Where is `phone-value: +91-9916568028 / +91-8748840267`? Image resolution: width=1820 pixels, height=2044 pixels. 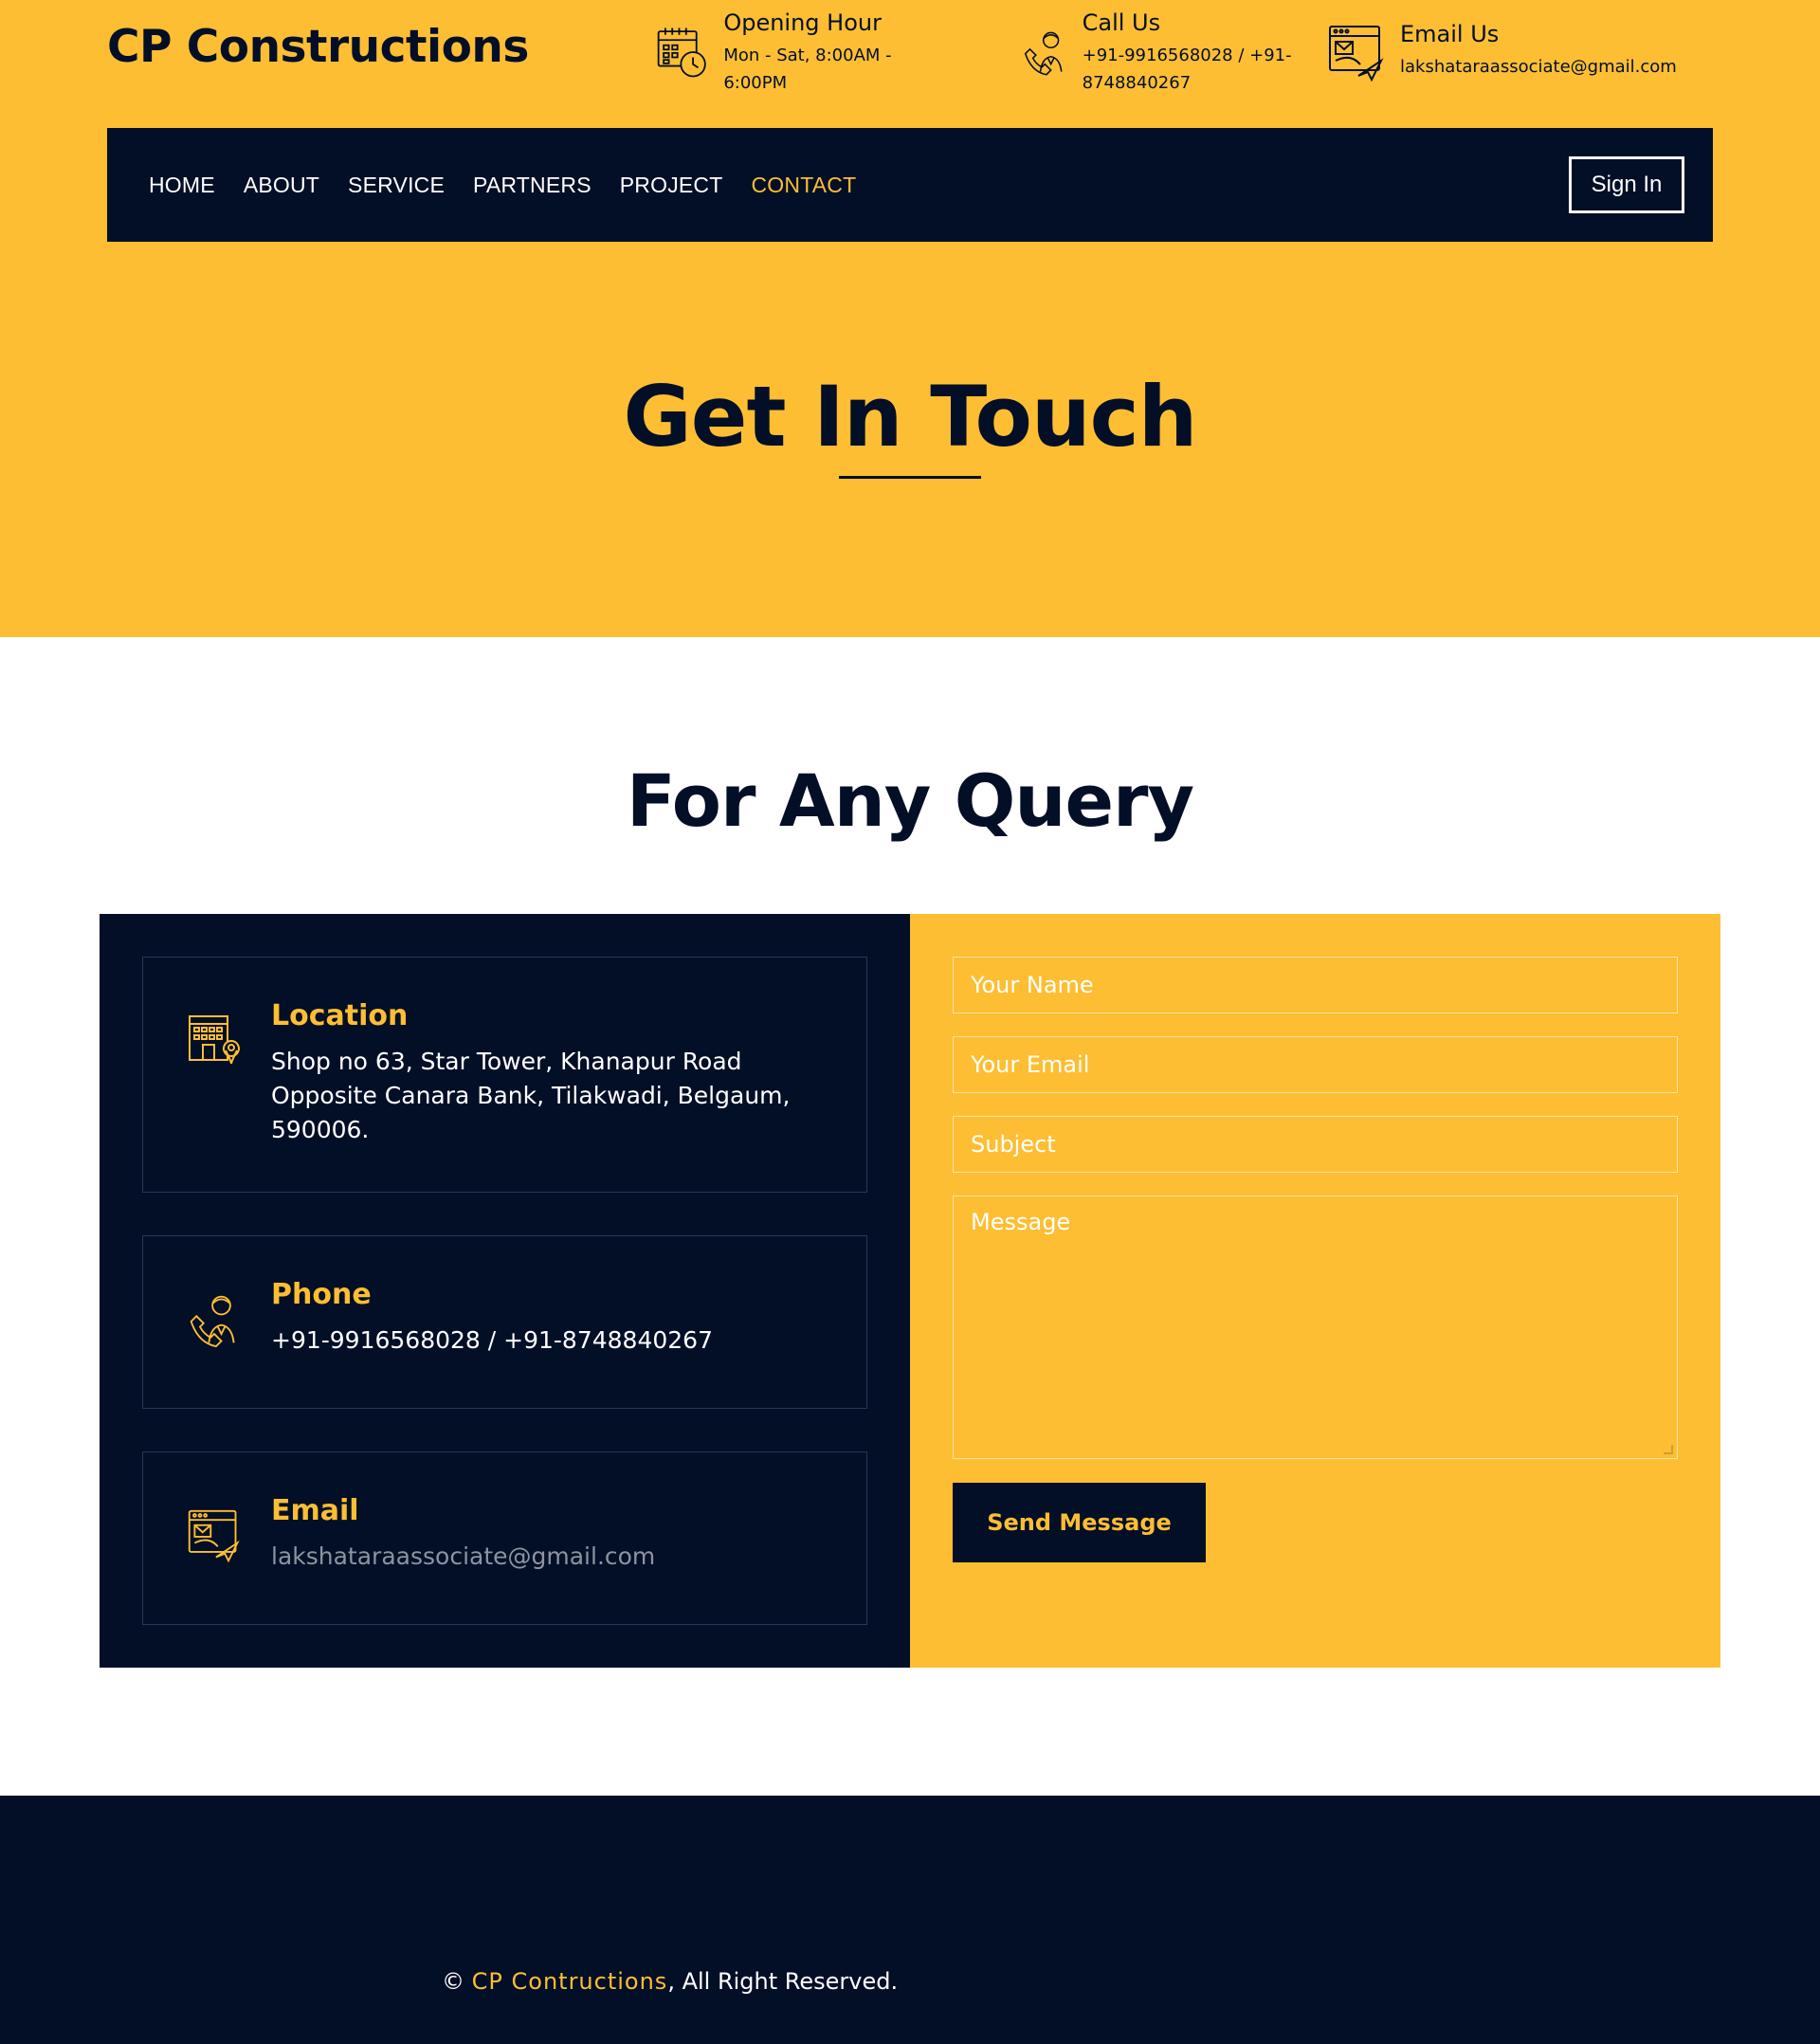
phone-value: +91-9916568028 / +91-8748840267 is located at coordinates (546, 1340).